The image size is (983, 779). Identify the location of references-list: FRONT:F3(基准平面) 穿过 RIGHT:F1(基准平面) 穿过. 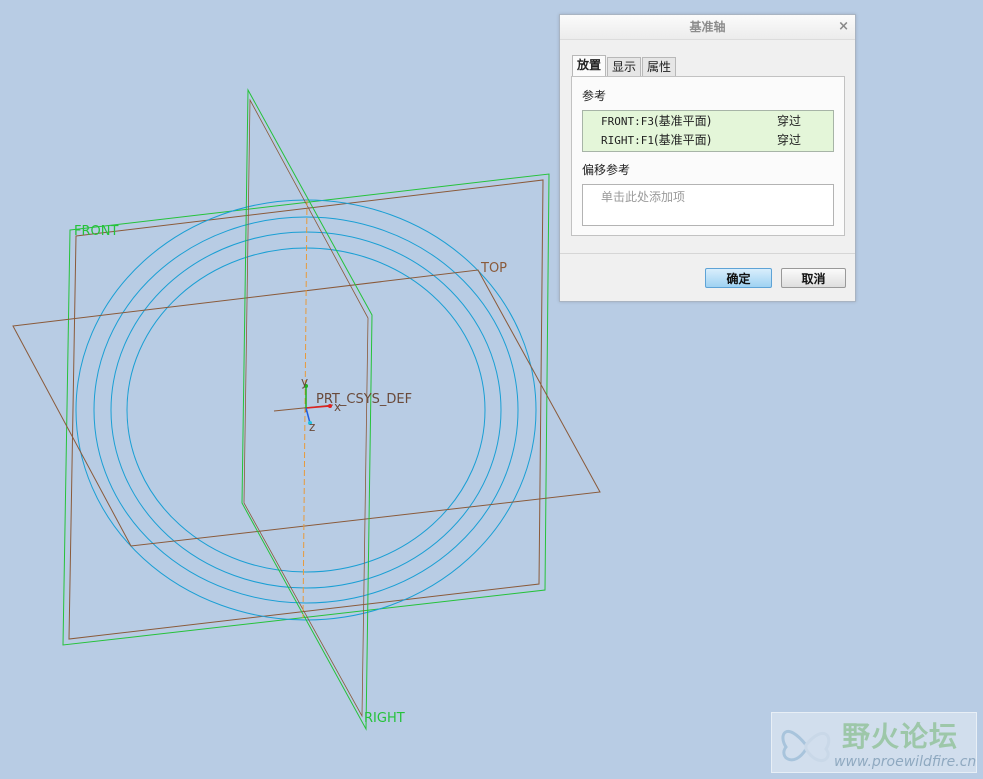
(708, 131).